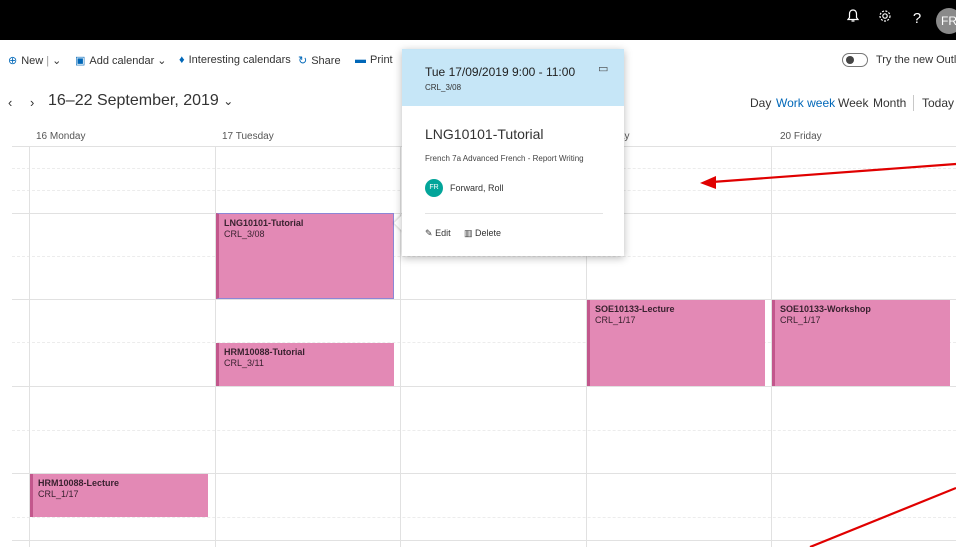 Image resolution: width=956 pixels, height=547 pixels. I want to click on day-header-tuesday: 17 Tuesday, so click(248, 136).